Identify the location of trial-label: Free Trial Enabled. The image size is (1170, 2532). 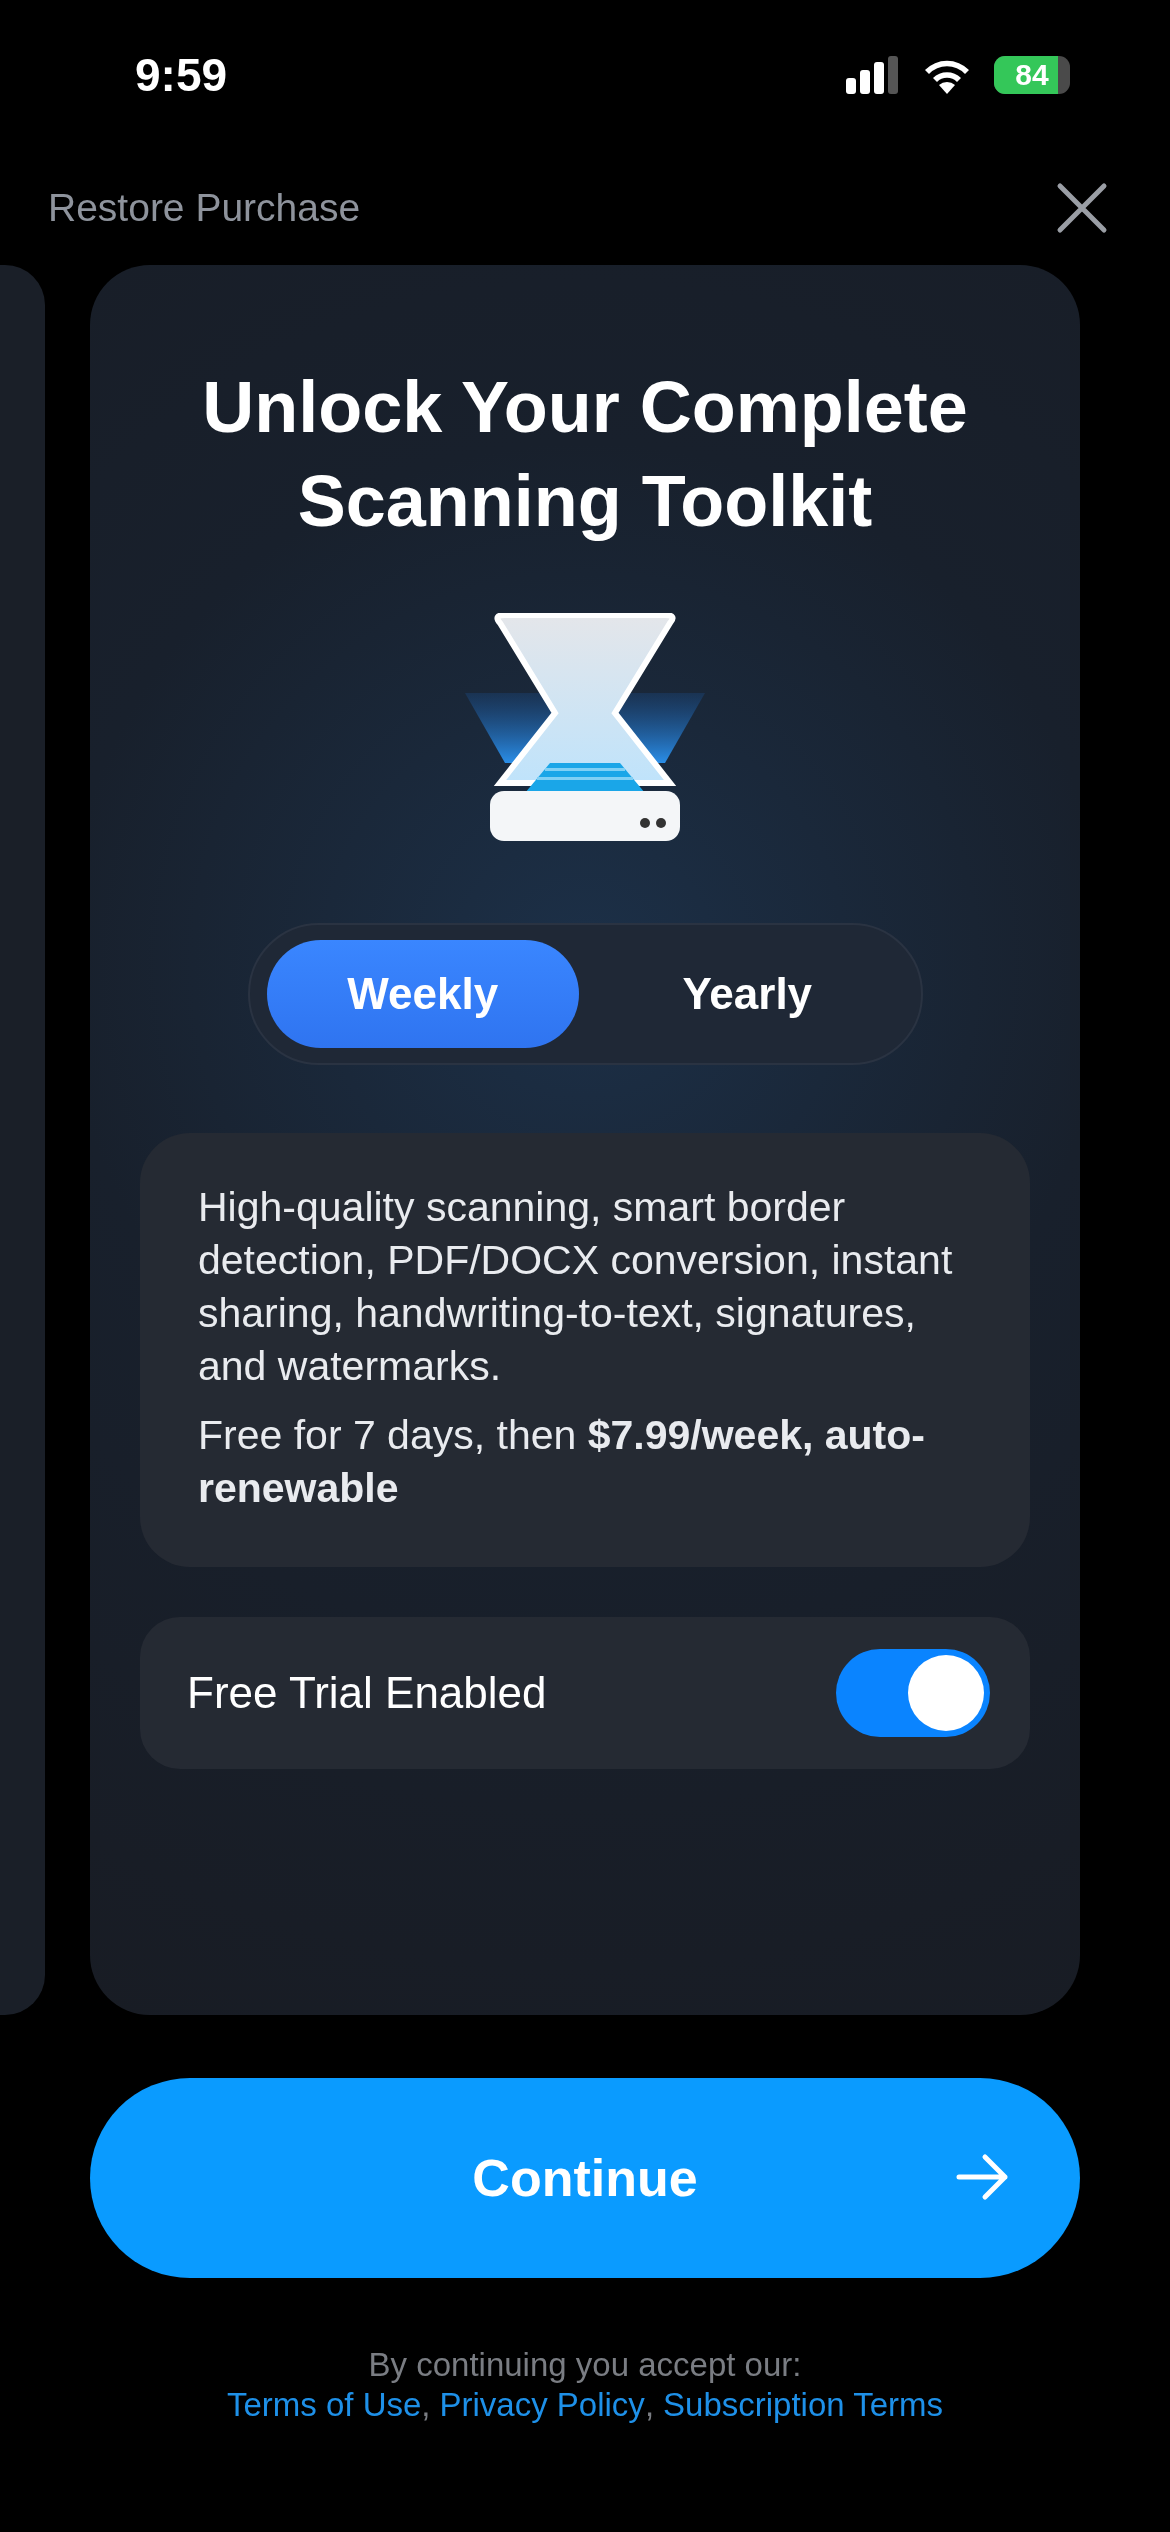
(367, 1693).